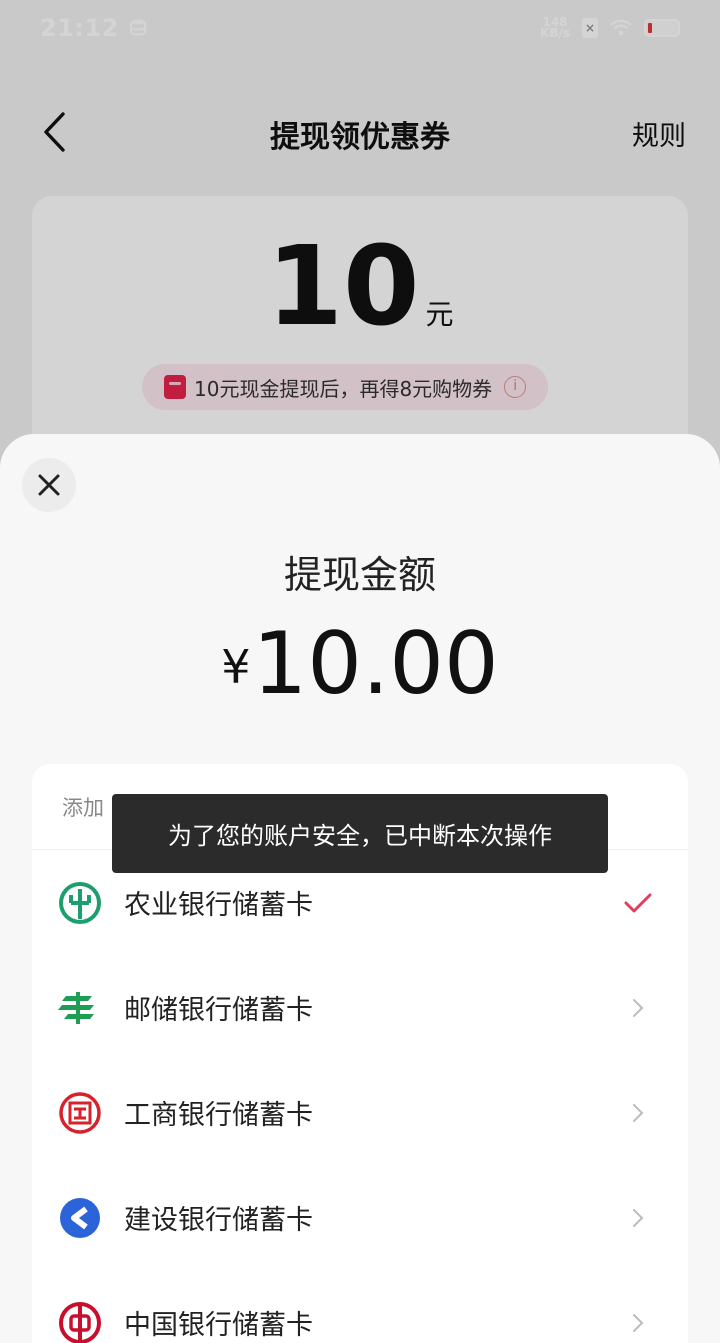 The width and height of the screenshot is (720, 1343). What do you see at coordinates (218, 1220) in the screenshot?
I see `bank-label: 建设银行储蓄卡` at bounding box center [218, 1220].